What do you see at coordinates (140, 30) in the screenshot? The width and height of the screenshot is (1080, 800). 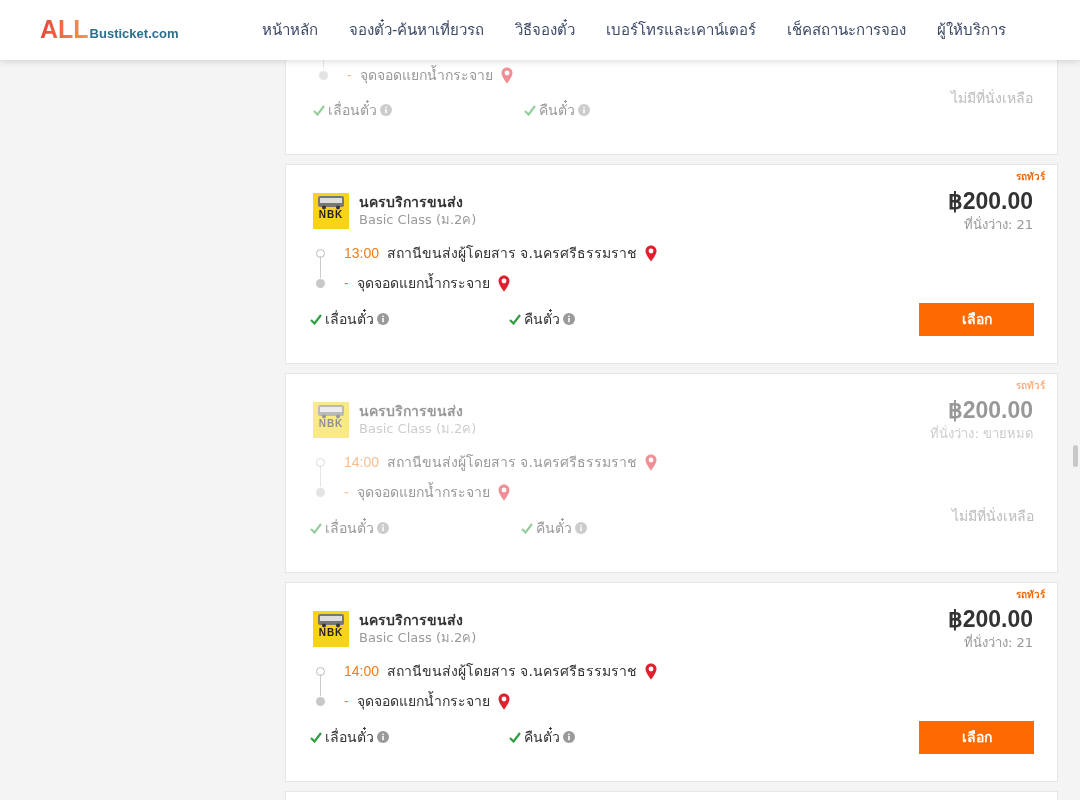 I see `site-logo: ALLBusticket.com` at bounding box center [140, 30].